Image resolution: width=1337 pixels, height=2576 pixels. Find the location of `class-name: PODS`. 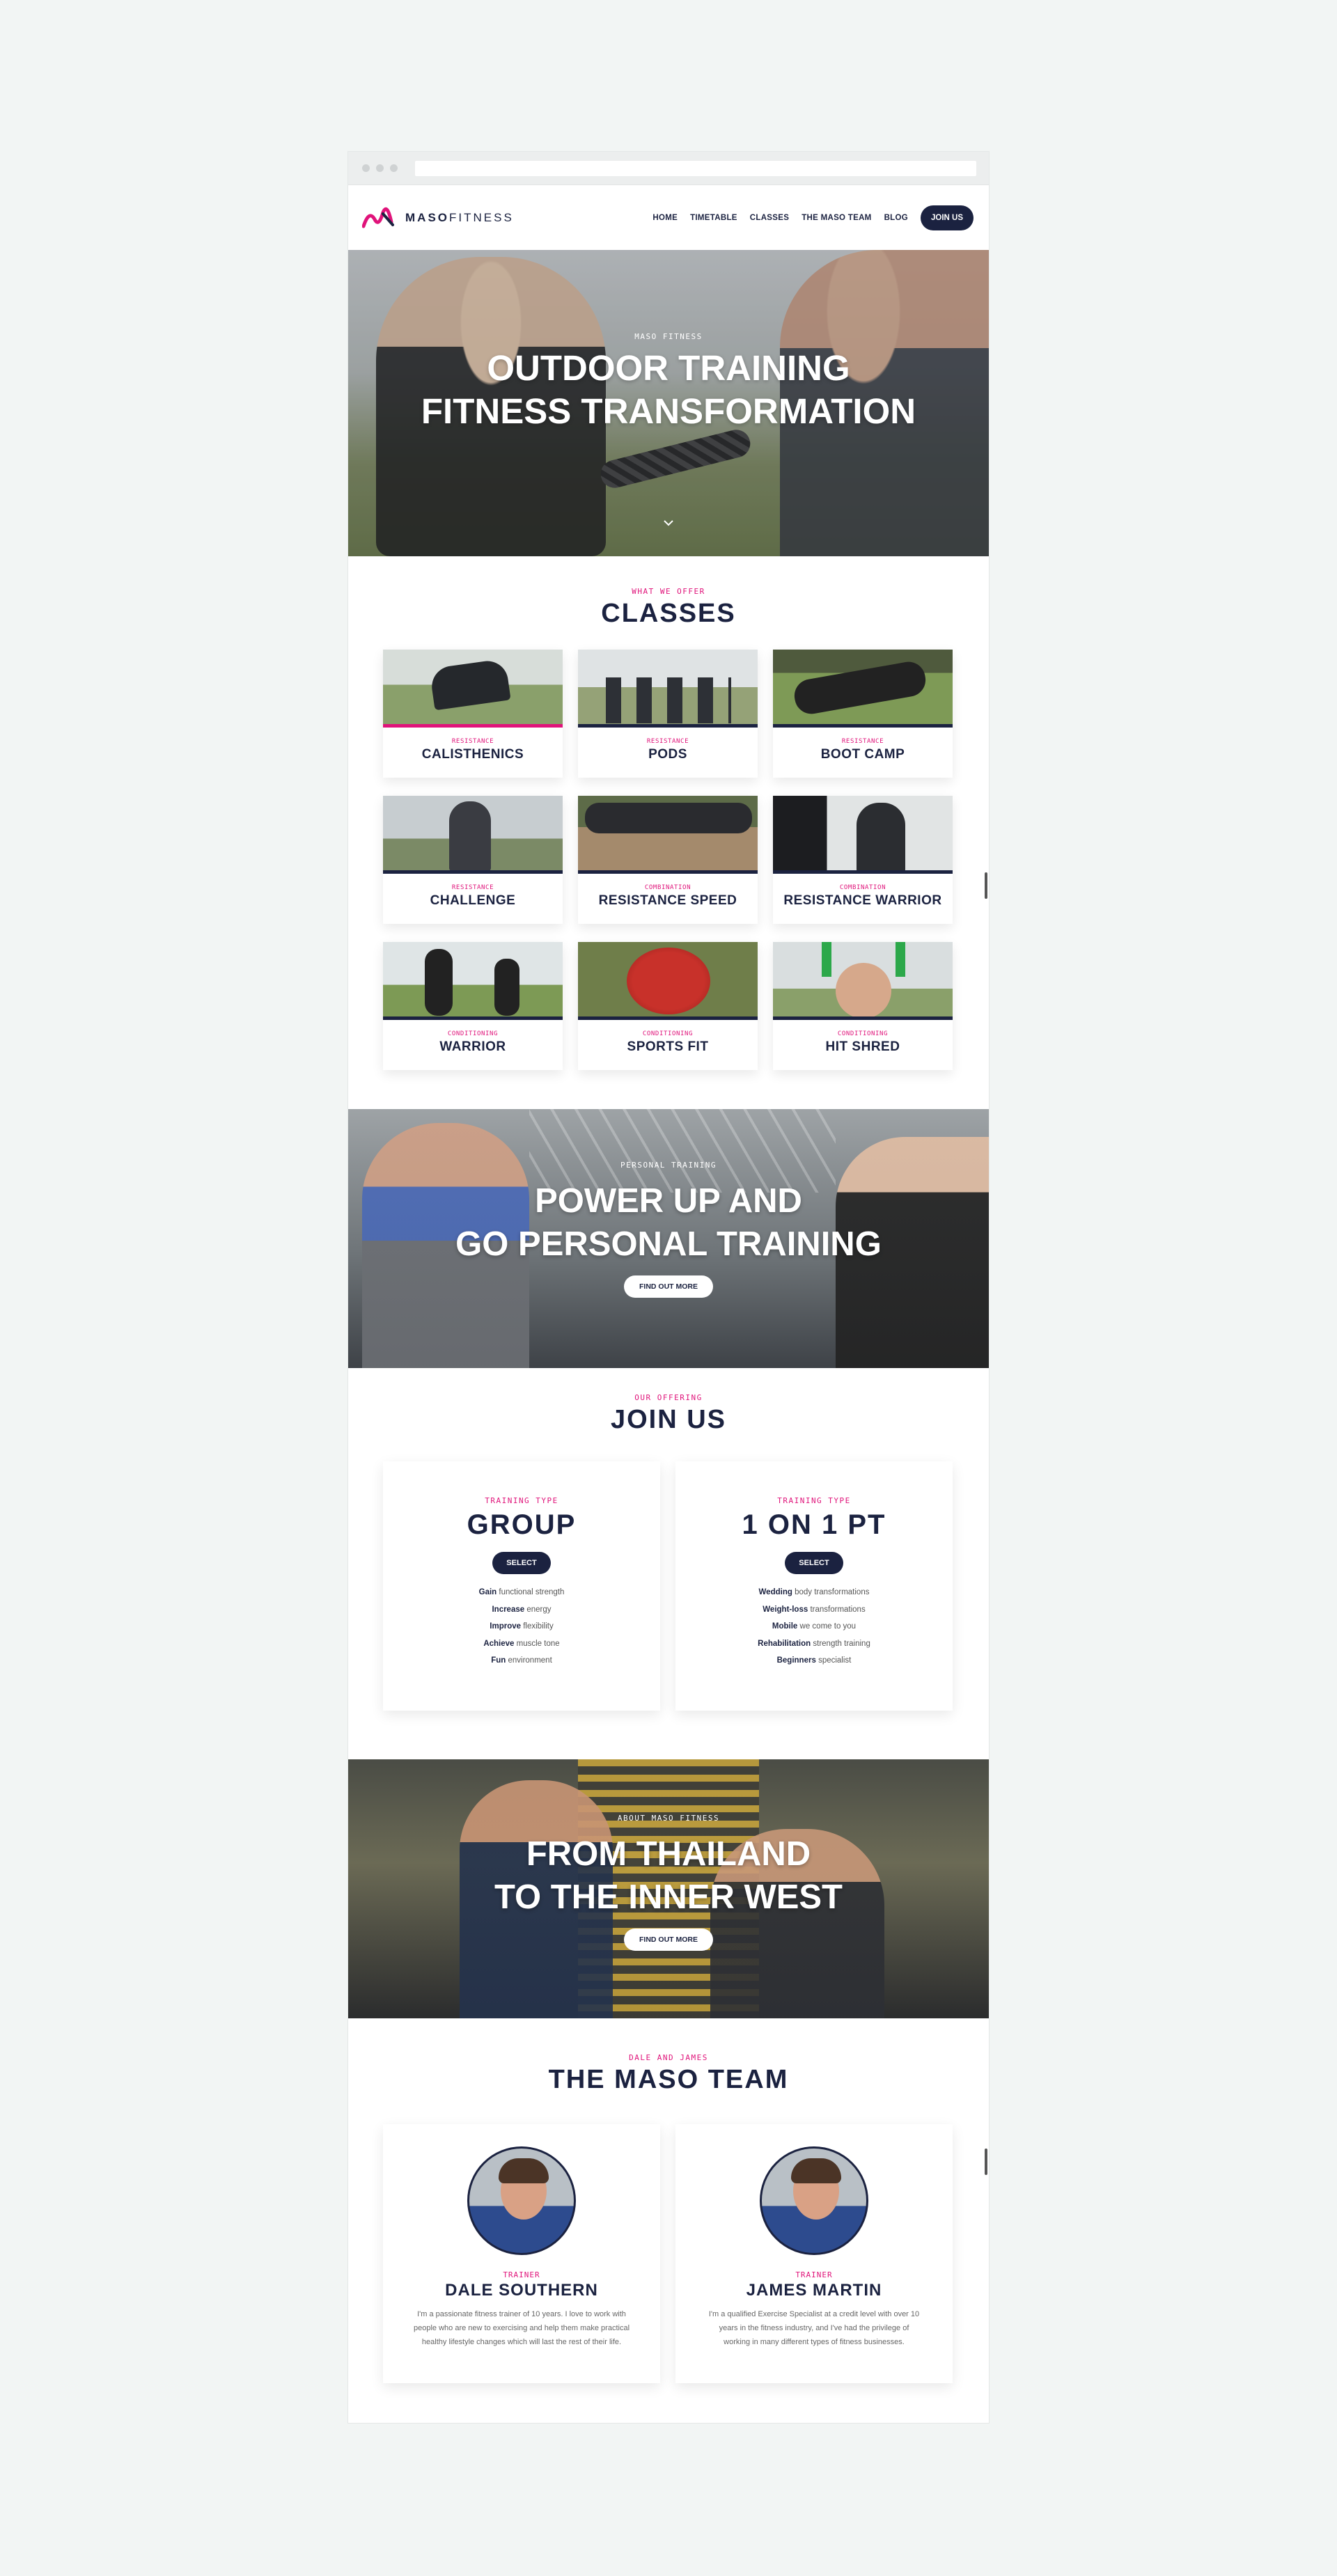

class-name: PODS is located at coordinates (667, 754).